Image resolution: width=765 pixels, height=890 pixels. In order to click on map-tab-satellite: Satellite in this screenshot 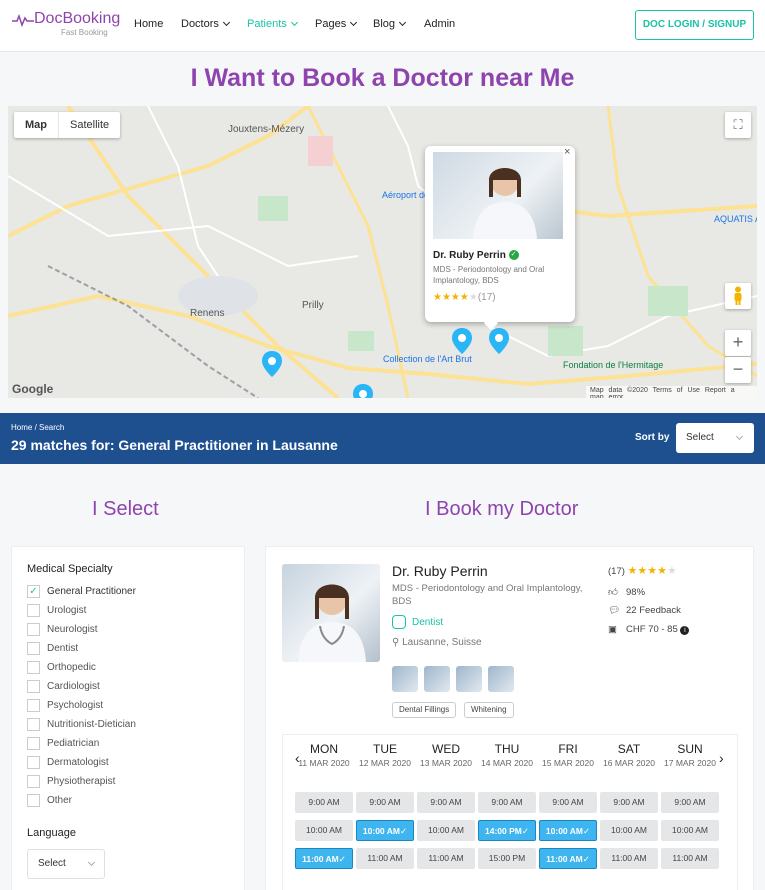, I will do `click(89, 125)`.